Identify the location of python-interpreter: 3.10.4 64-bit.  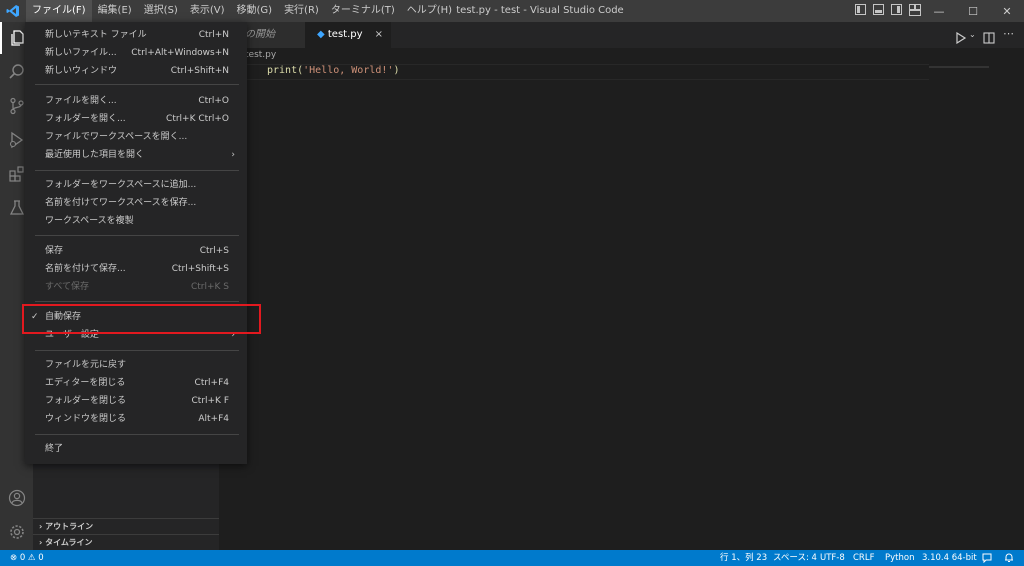
(949, 558).